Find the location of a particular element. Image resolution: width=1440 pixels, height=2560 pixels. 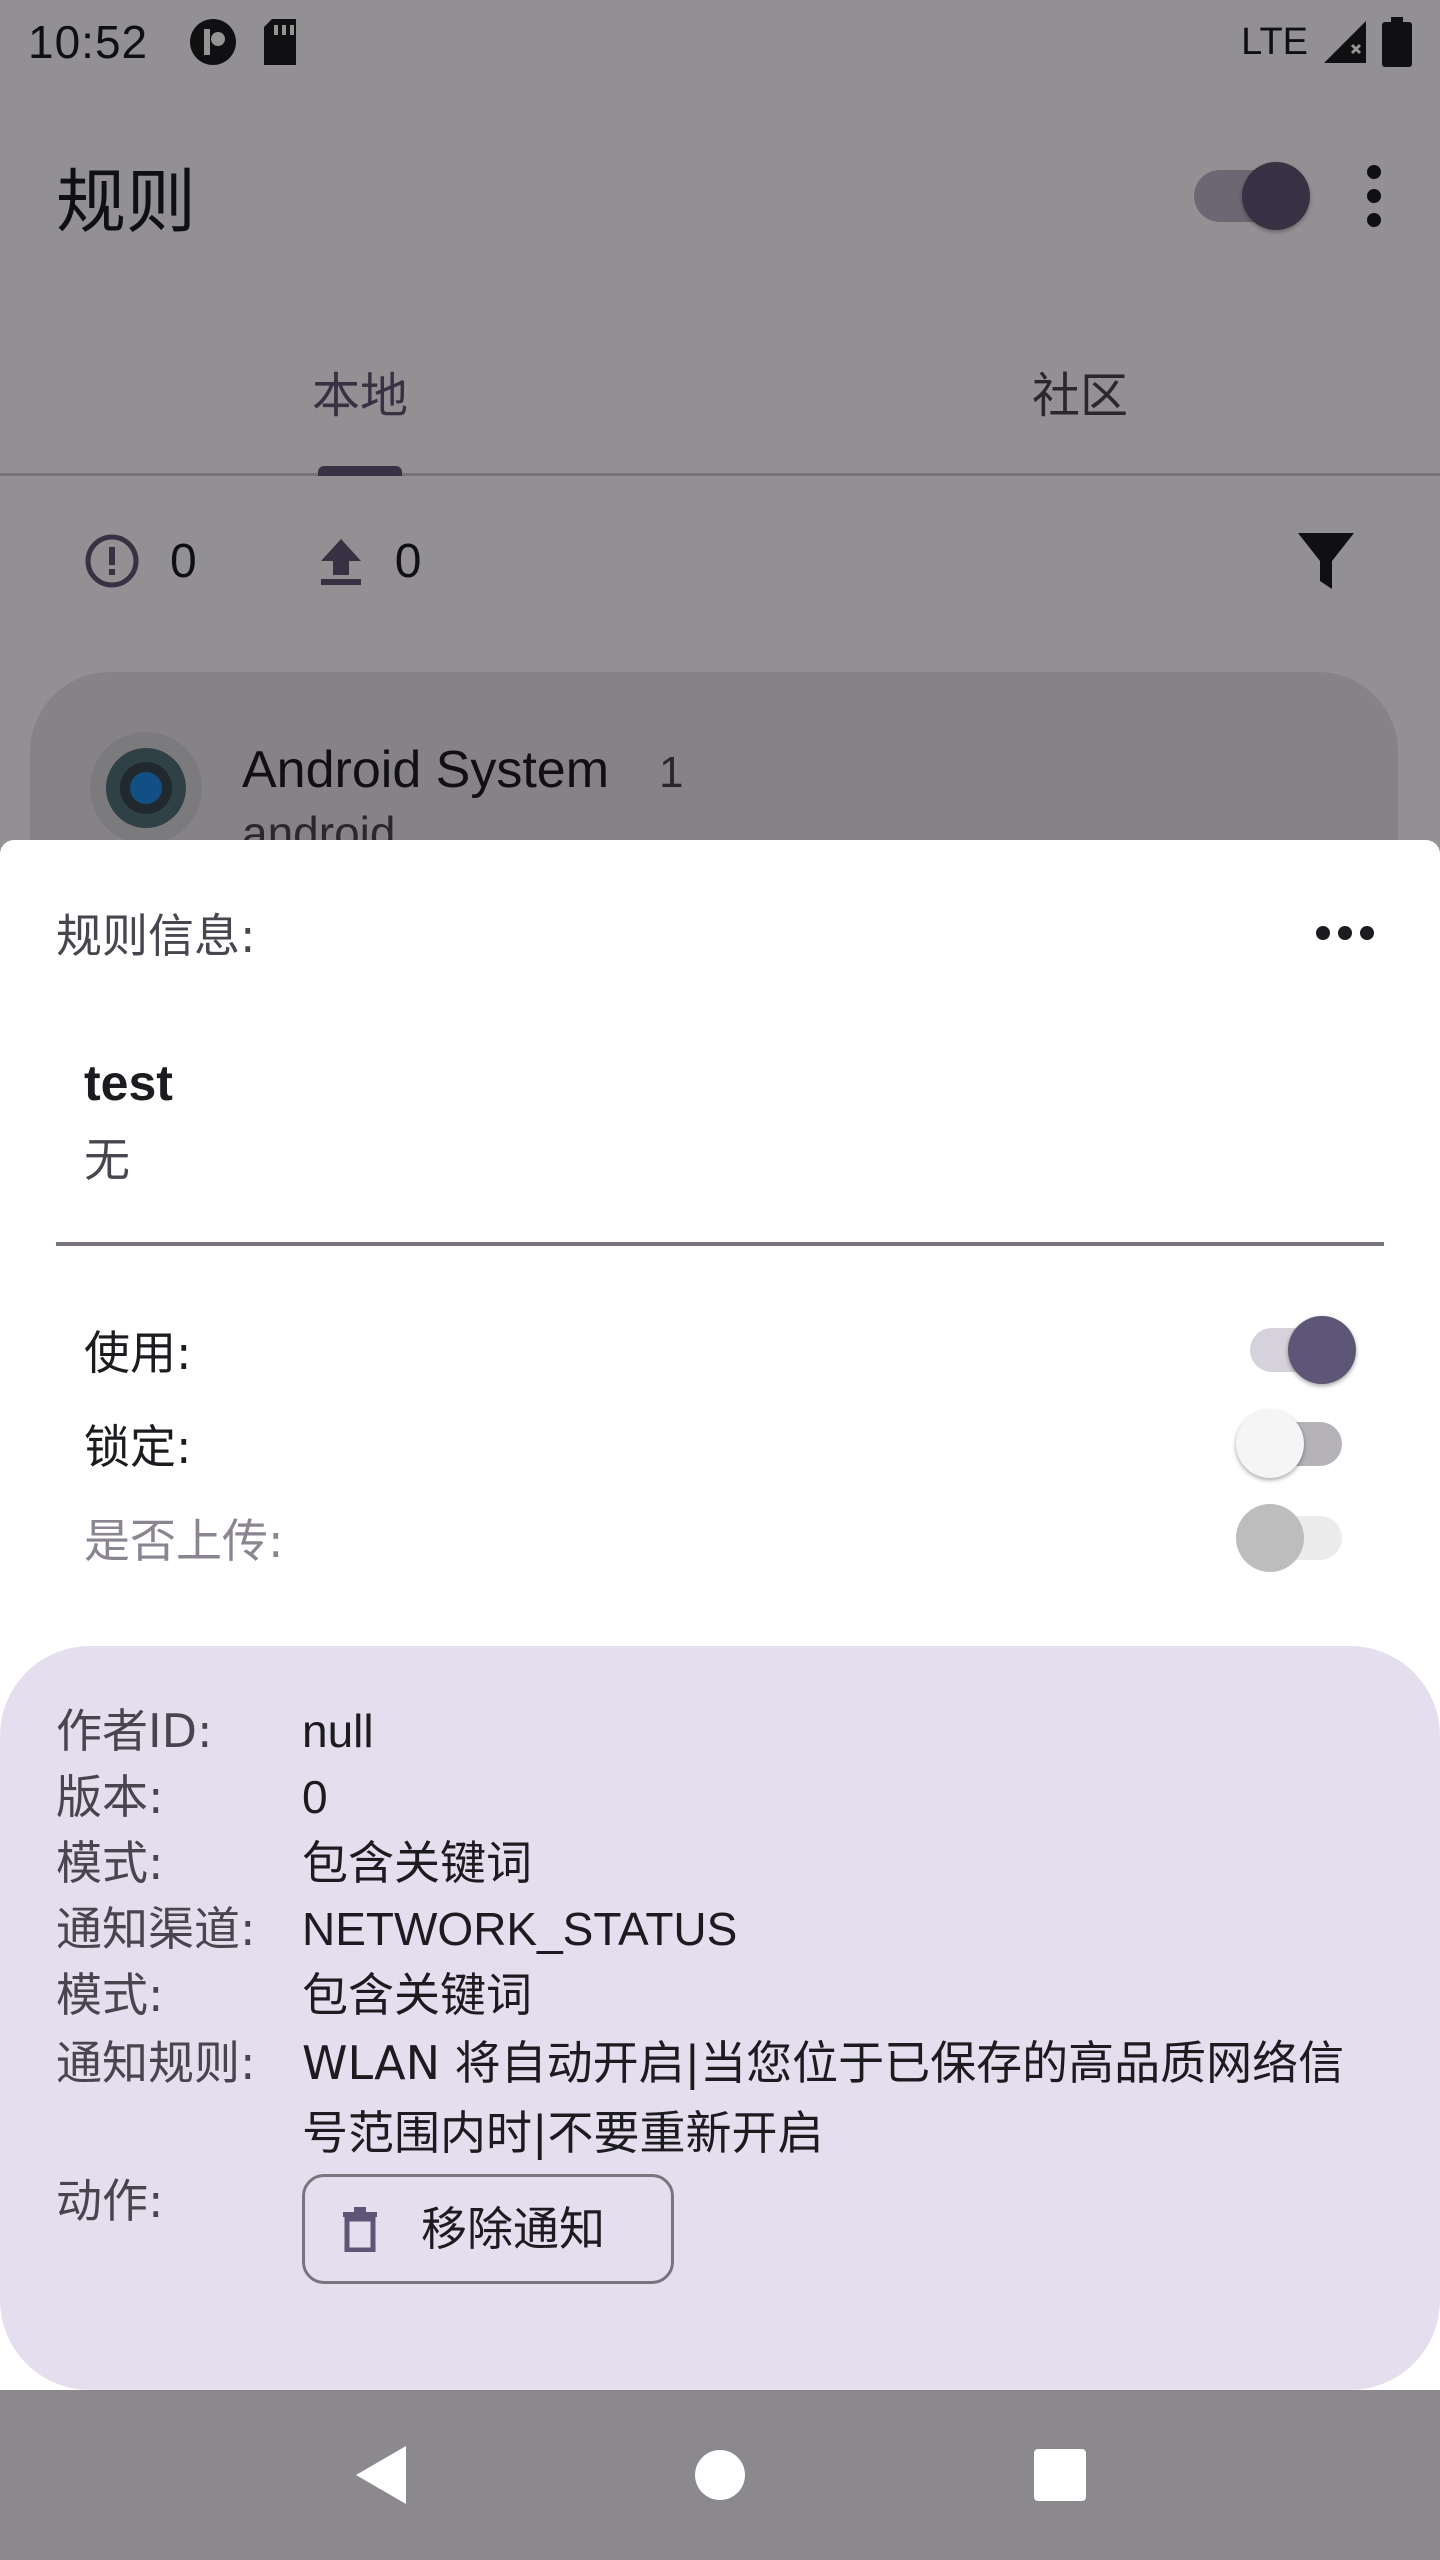

version-value: 0 is located at coordinates (315, 1797).